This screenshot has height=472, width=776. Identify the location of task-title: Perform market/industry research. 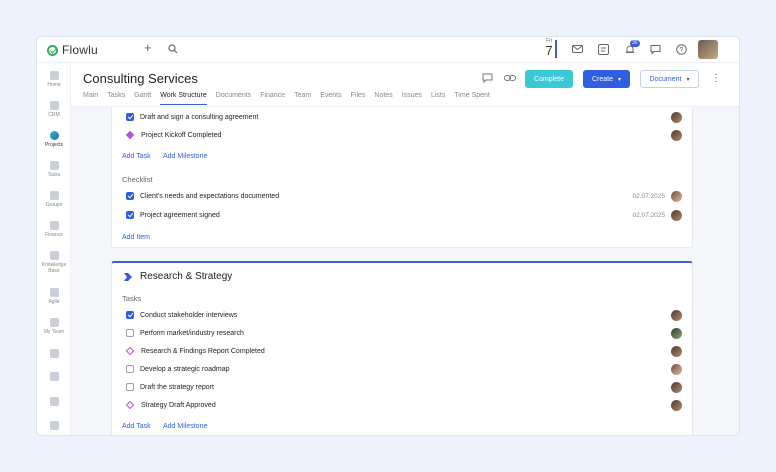
(405, 333).